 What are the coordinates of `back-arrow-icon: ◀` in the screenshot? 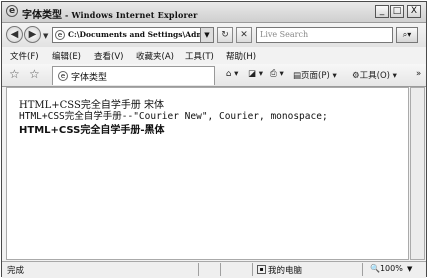 It's located at (14, 34).